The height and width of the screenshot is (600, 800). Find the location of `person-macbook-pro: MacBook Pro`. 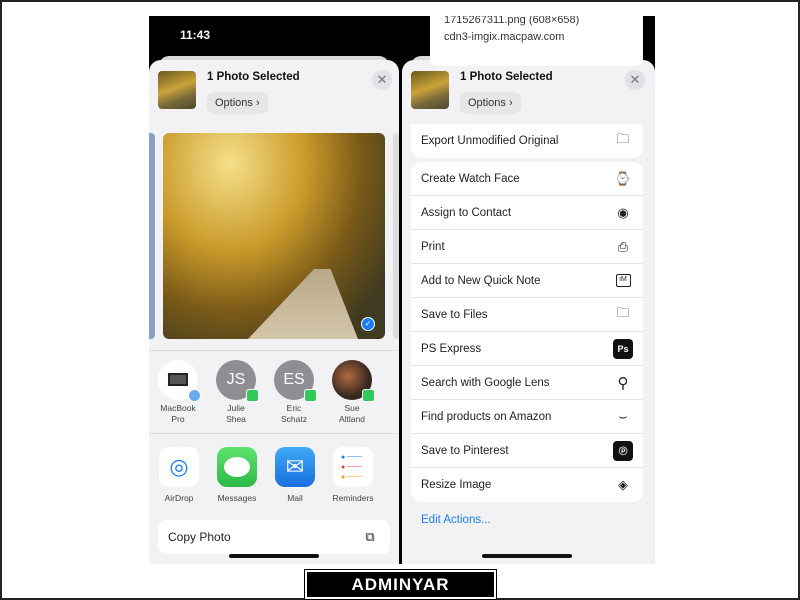

person-macbook-pro: MacBook Pro is located at coordinates (178, 392).